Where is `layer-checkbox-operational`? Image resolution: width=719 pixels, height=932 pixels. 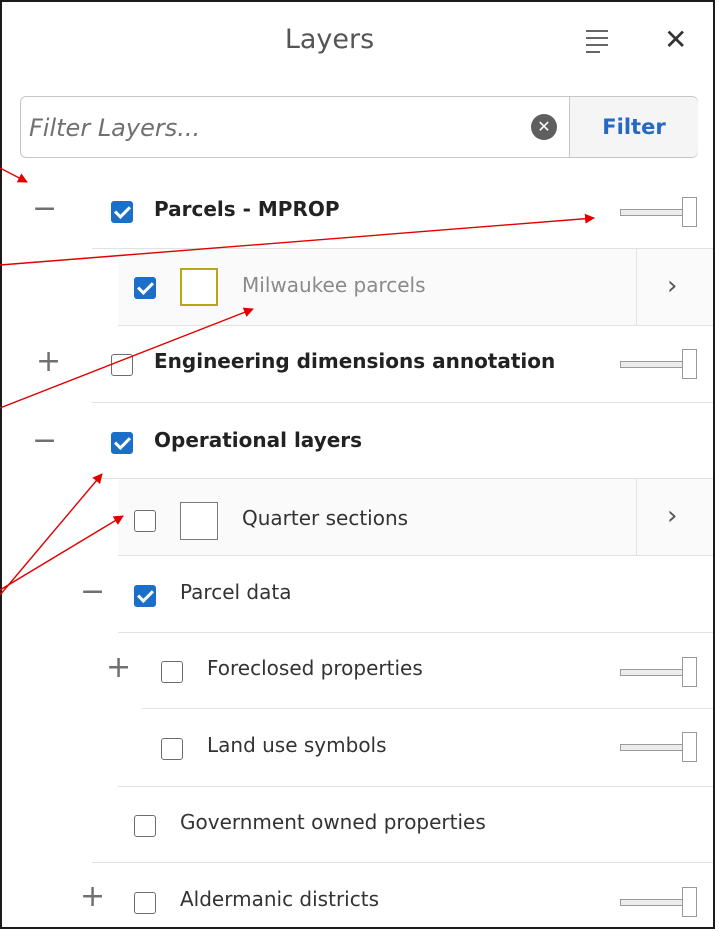
layer-checkbox-operational is located at coordinates (122, 443).